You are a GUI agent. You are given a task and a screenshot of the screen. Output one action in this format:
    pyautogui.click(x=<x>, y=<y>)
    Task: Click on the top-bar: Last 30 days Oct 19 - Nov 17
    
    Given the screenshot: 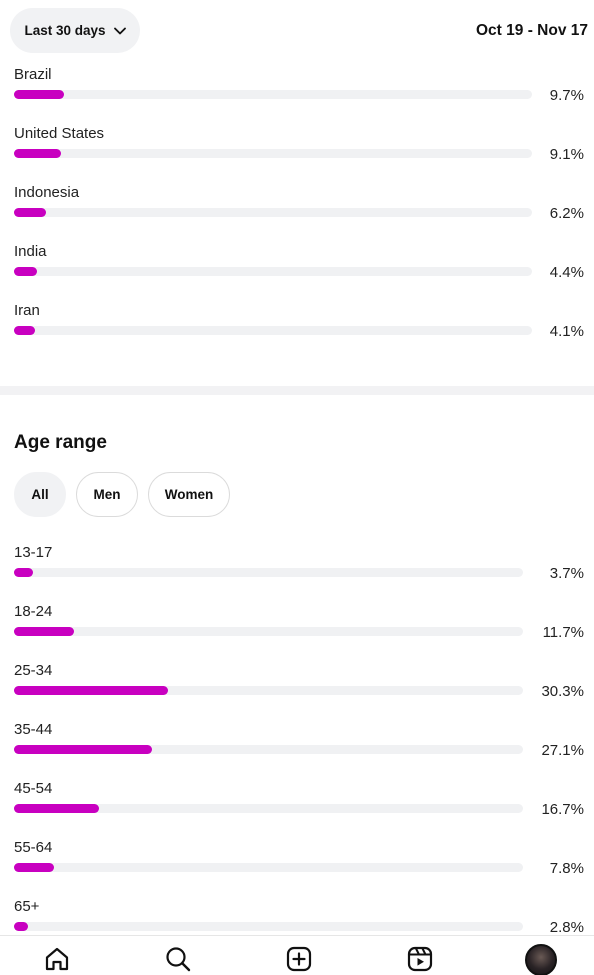 What is the action you would take?
    pyautogui.click(x=297, y=32)
    